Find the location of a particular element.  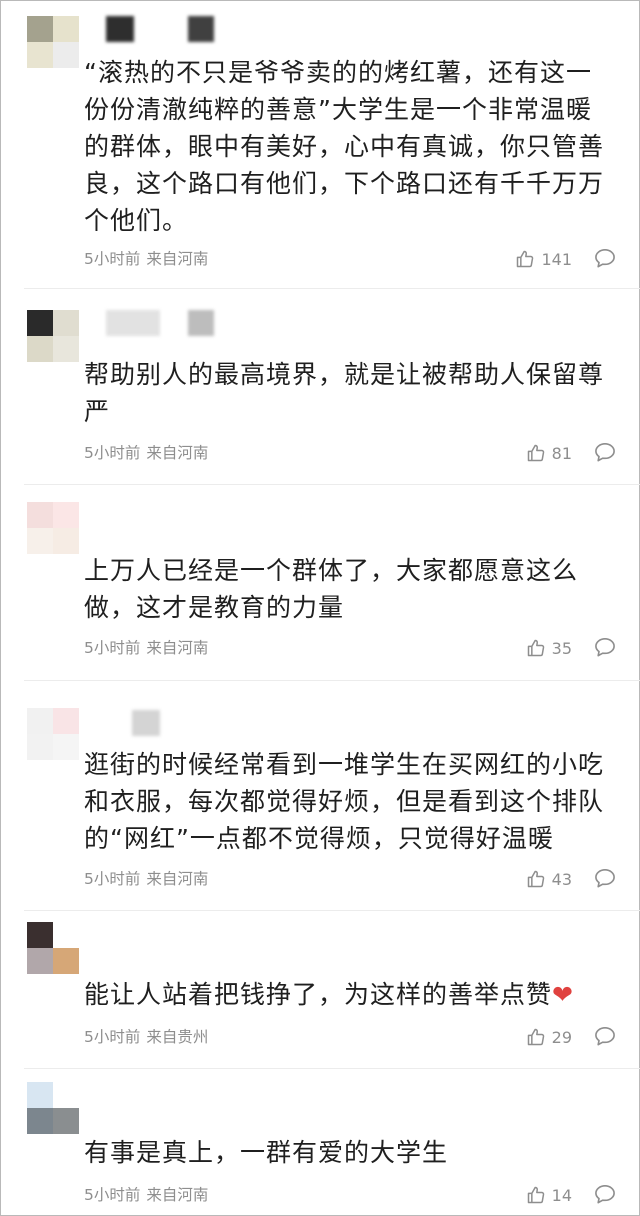

comment-text-content: 能让人站着把钱挣了，为这样的善举点赞 is located at coordinates (318, 994).